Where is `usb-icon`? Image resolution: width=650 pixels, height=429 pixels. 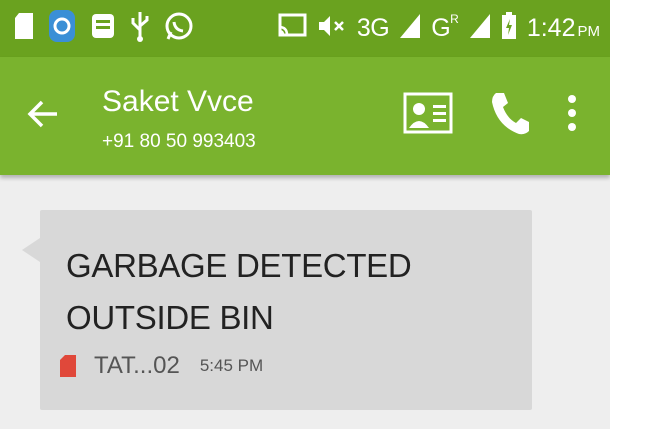 usb-icon is located at coordinates (140, 28).